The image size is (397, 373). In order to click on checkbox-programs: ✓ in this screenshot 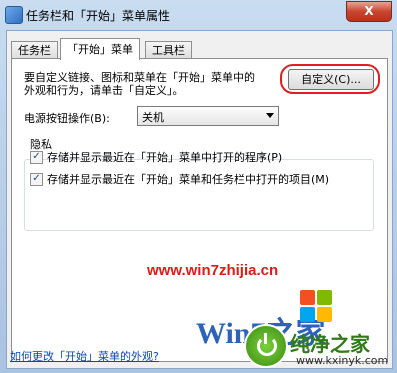, I will do `click(36, 157)`.